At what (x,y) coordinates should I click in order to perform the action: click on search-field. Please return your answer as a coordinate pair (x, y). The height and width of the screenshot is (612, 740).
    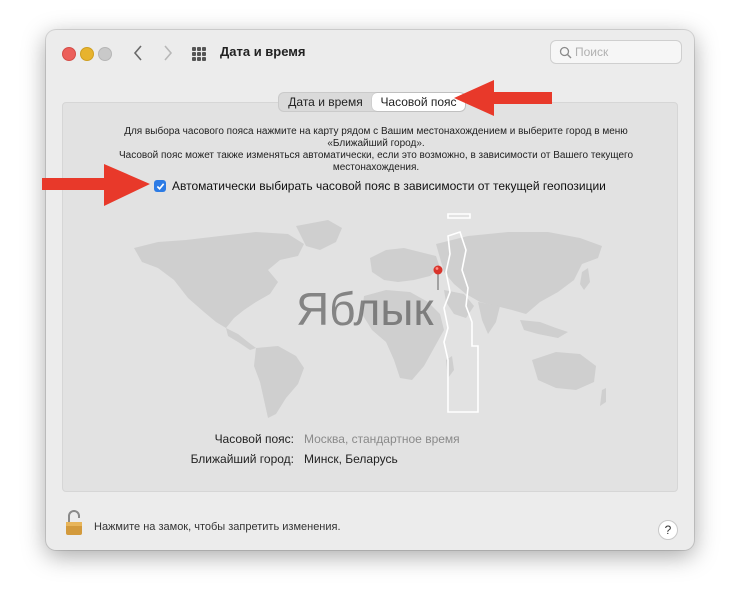
    Looking at the image, I should click on (616, 52).